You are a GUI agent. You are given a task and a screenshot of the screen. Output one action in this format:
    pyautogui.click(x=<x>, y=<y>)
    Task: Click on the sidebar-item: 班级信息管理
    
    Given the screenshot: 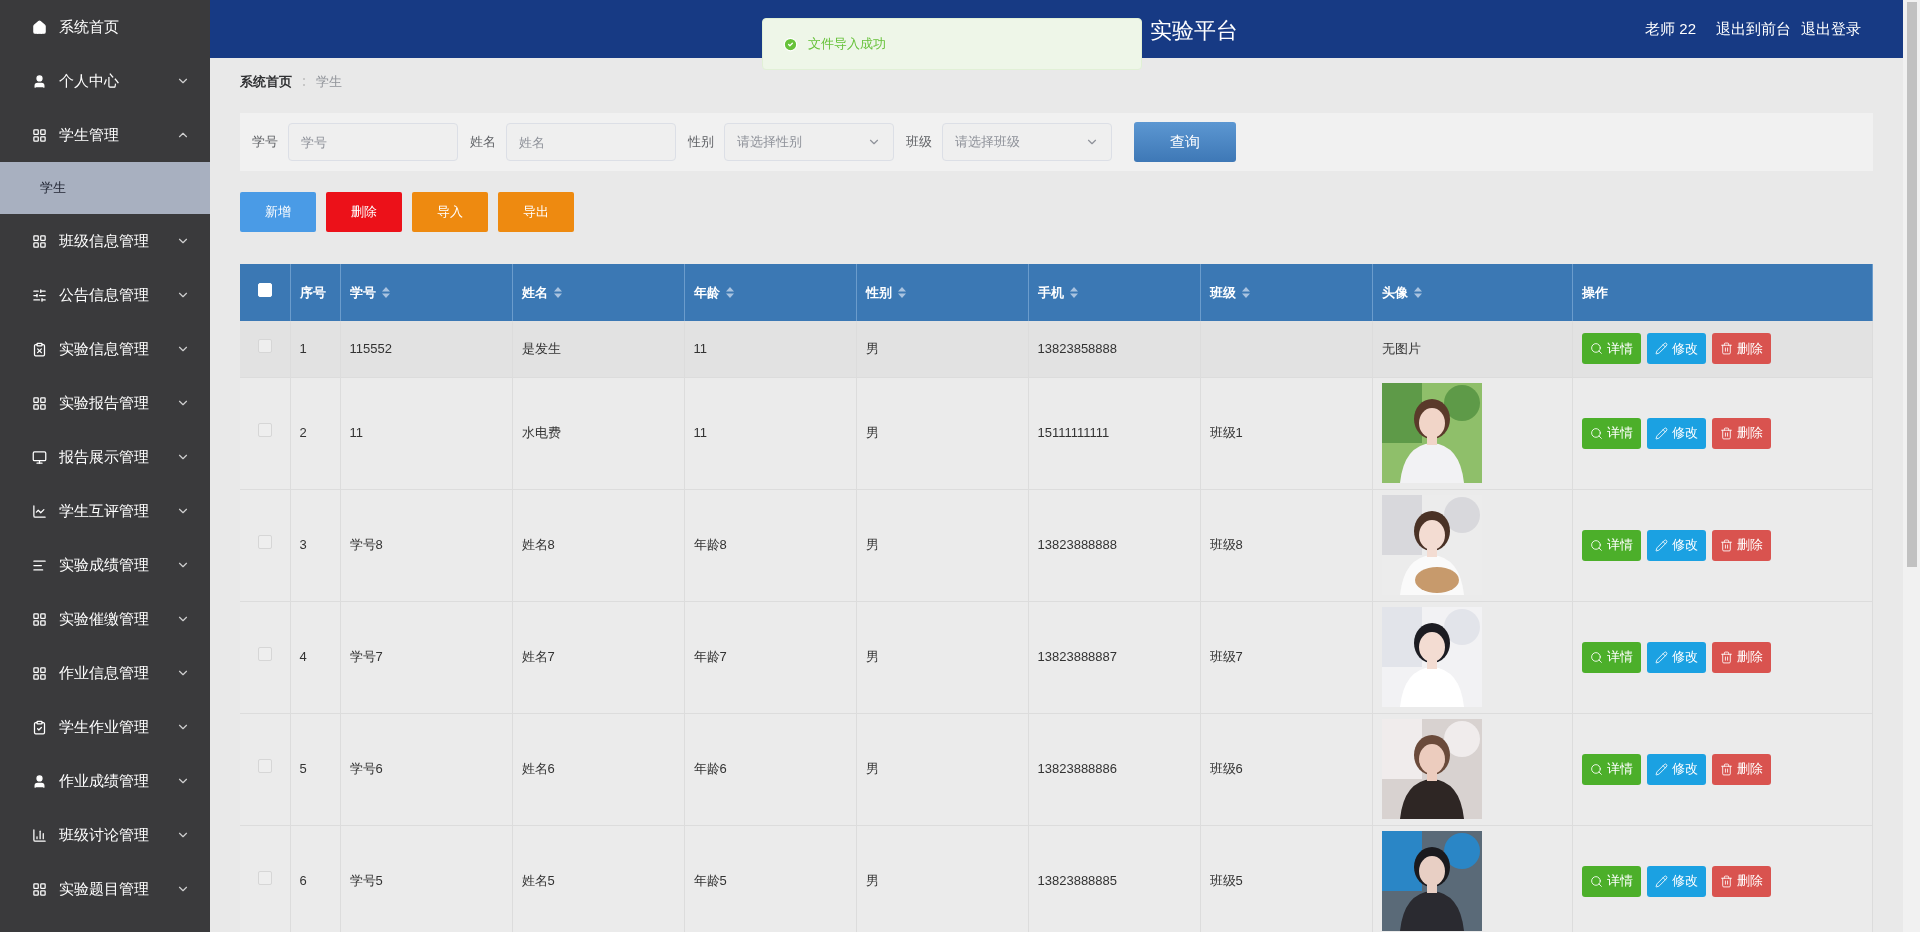 What is the action you would take?
    pyautogui.click(x=105, y=241)
    